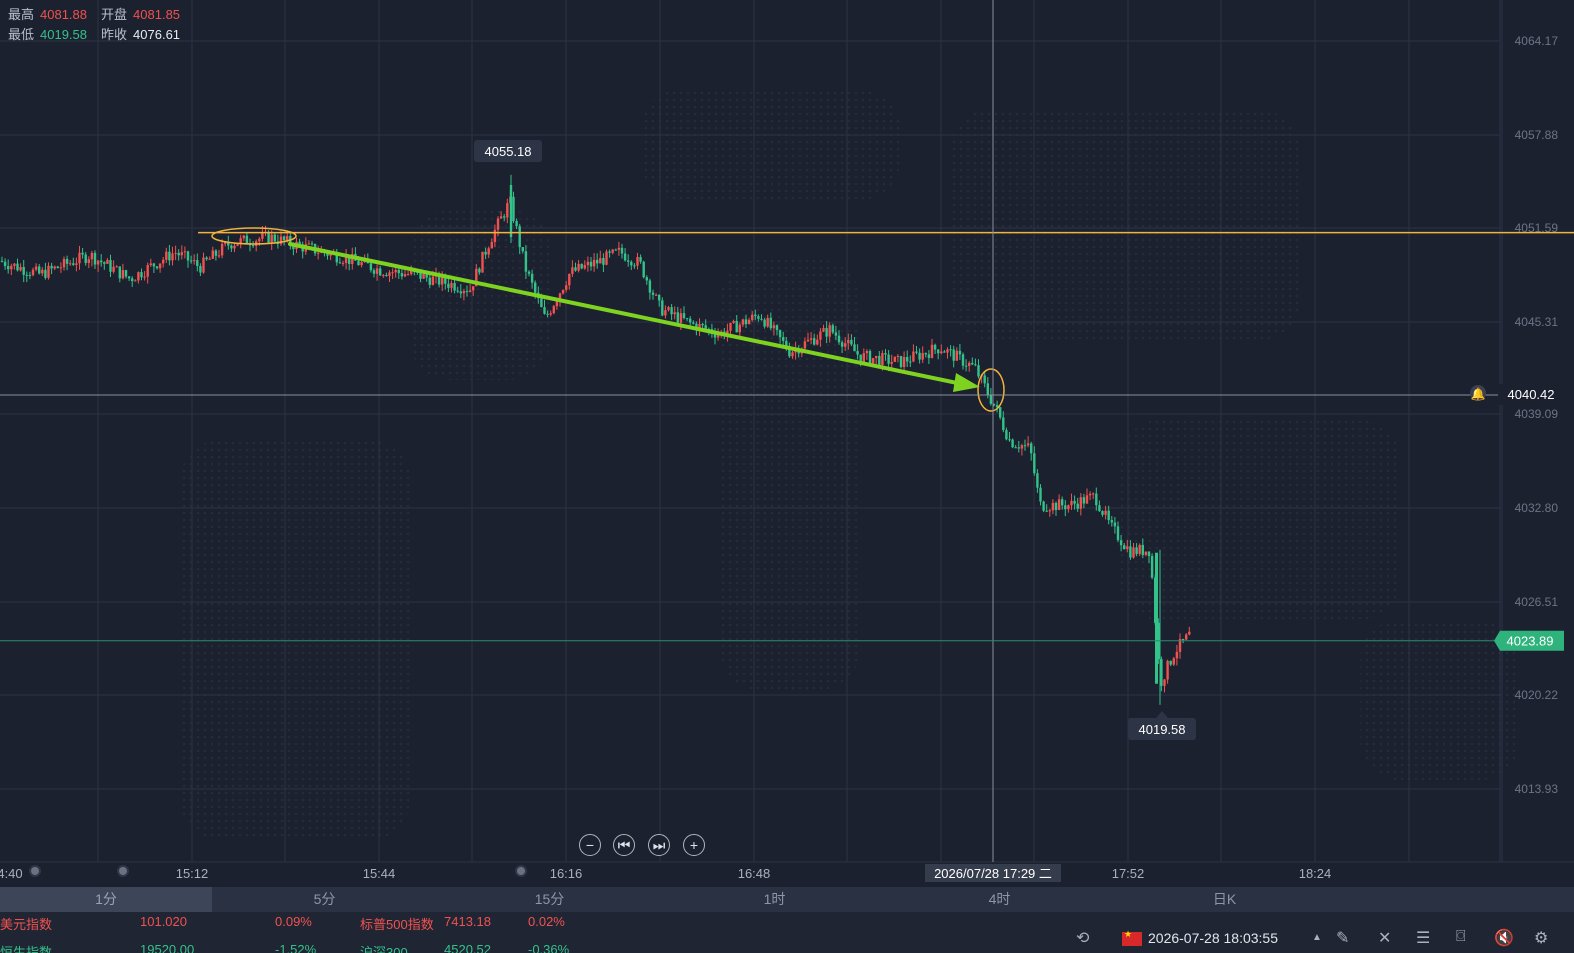 The image size is (1574, 953). Describe the element at coordinates (1224, 899) in the screenshot. I see `tab-daily: 日K` at that location.